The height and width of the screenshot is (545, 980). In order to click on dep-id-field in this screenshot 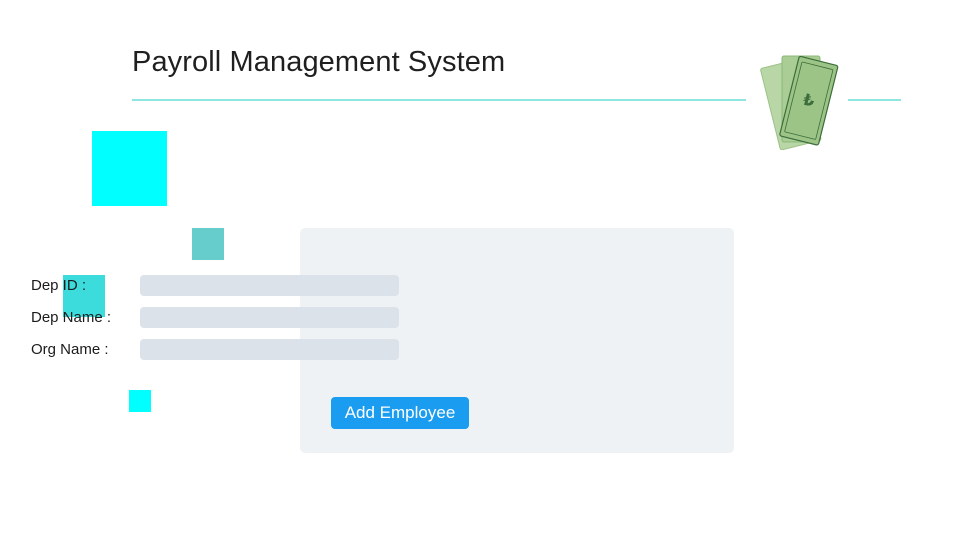, I will do `click(269, 285)`.